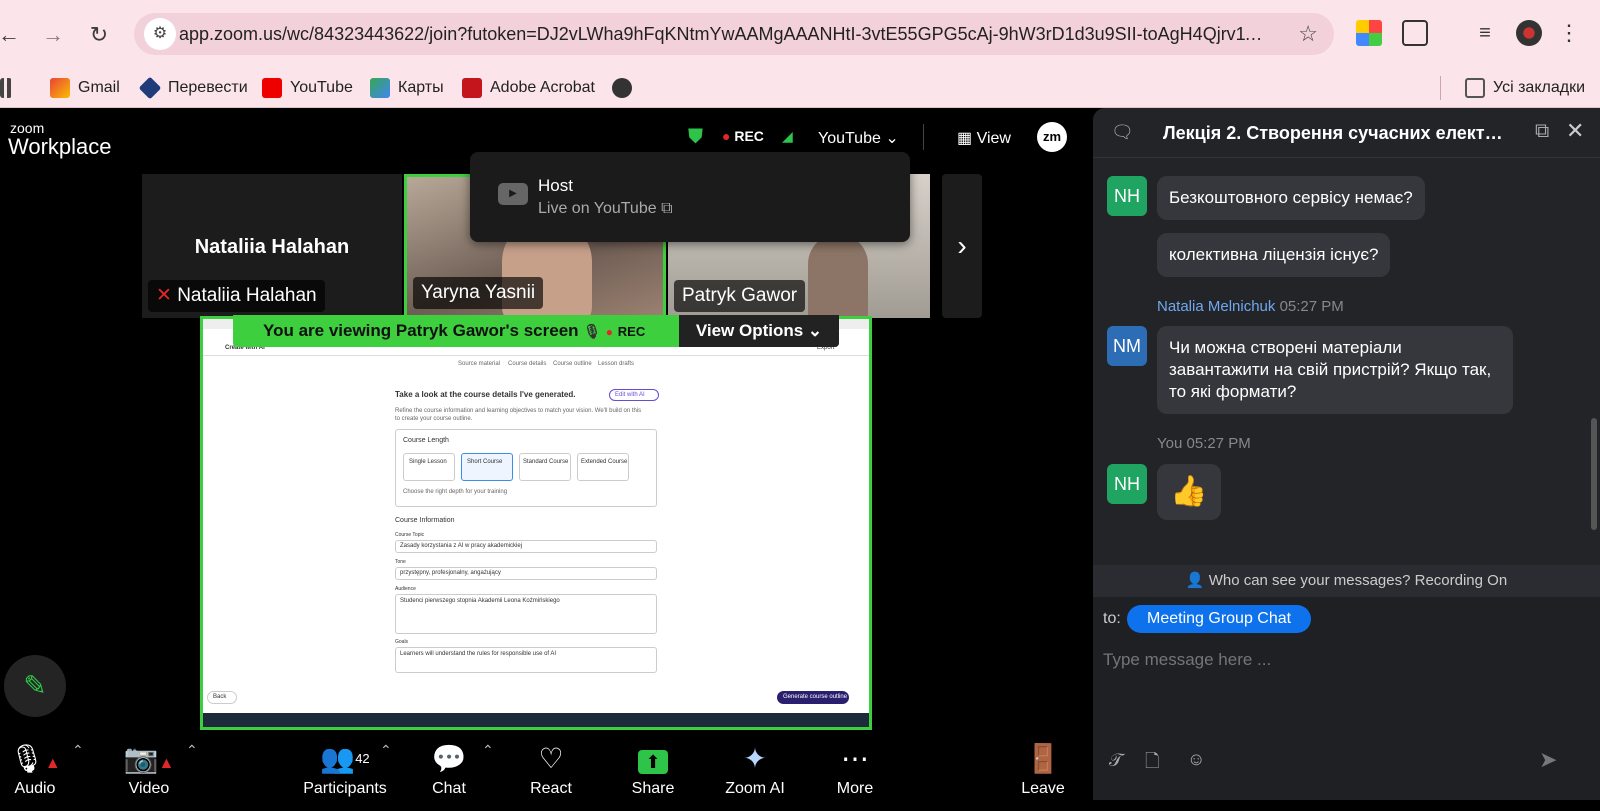 The image size is (1600, 811). Describe the element at coordinates (1204, 443) in the screenshot. I see `message-meta: You 05:27 PM` at that location.